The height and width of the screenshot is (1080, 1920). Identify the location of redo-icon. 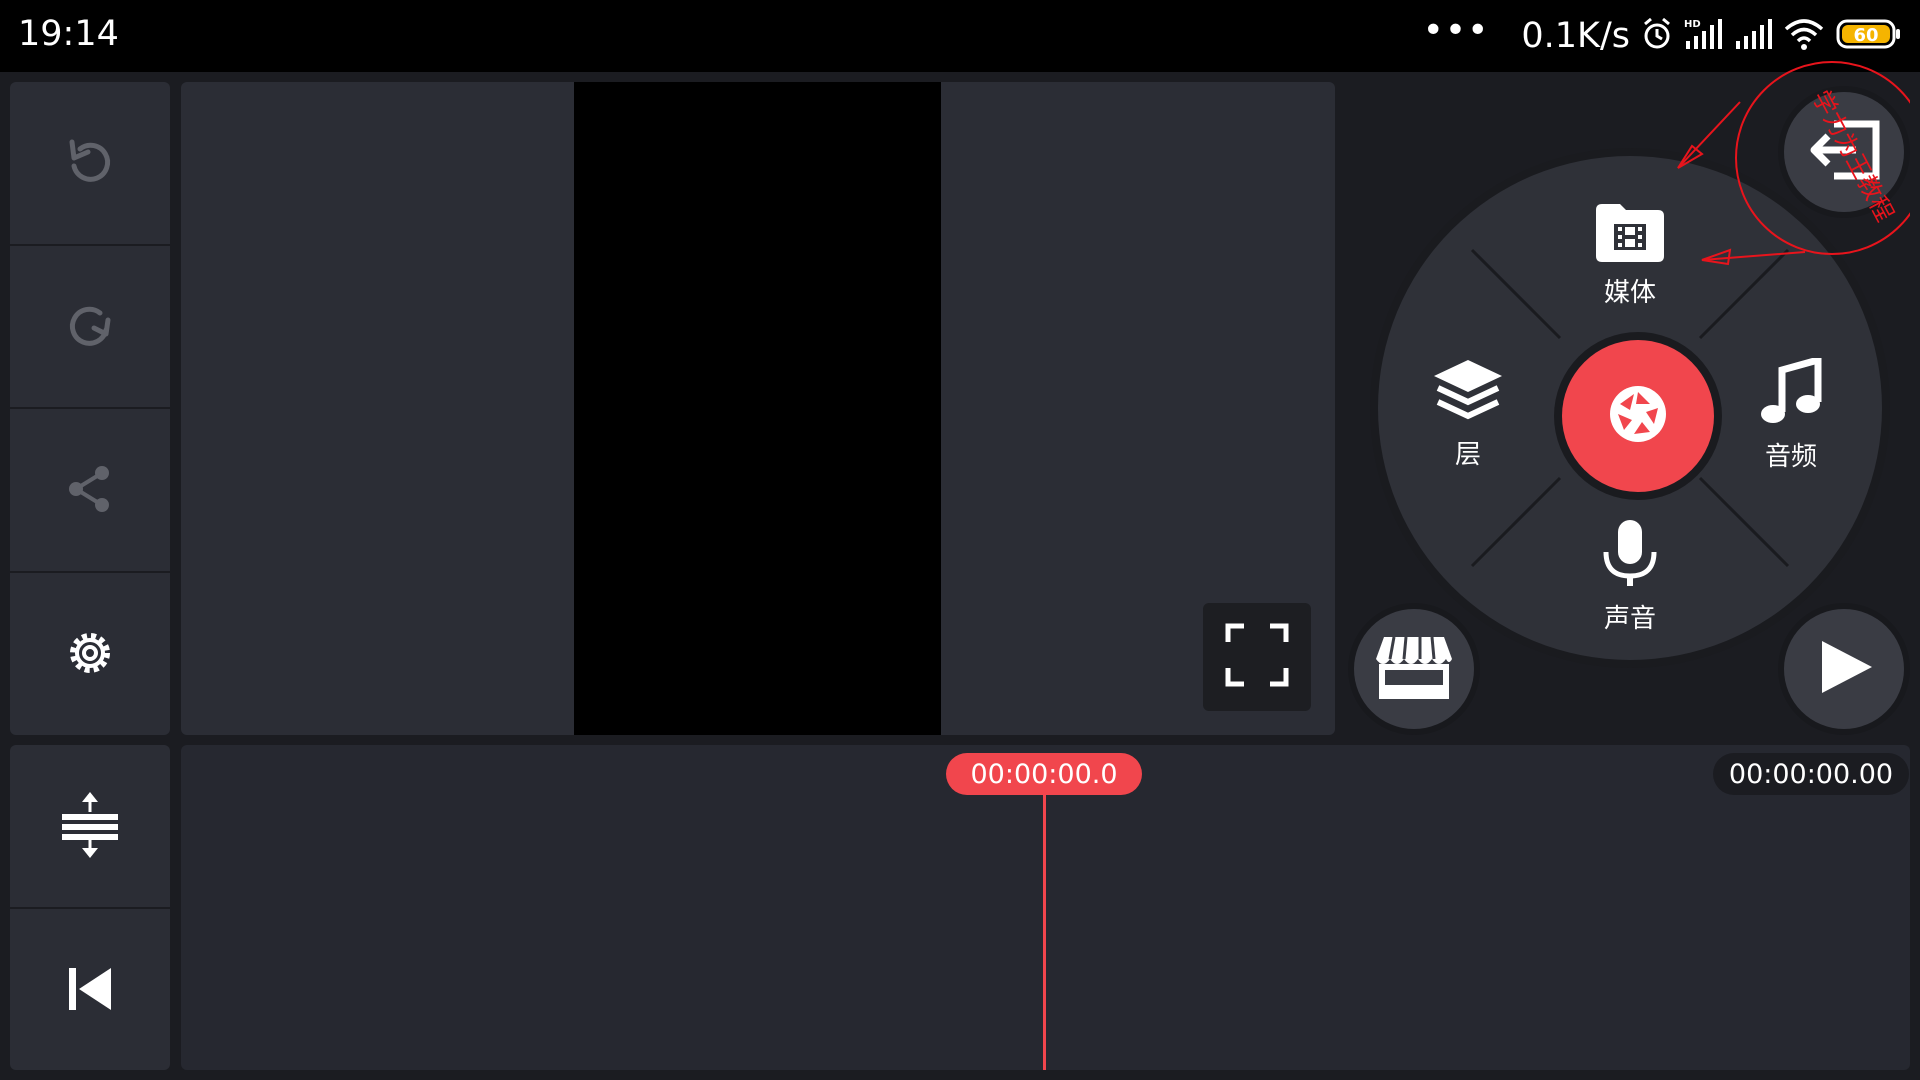
(90, 328).